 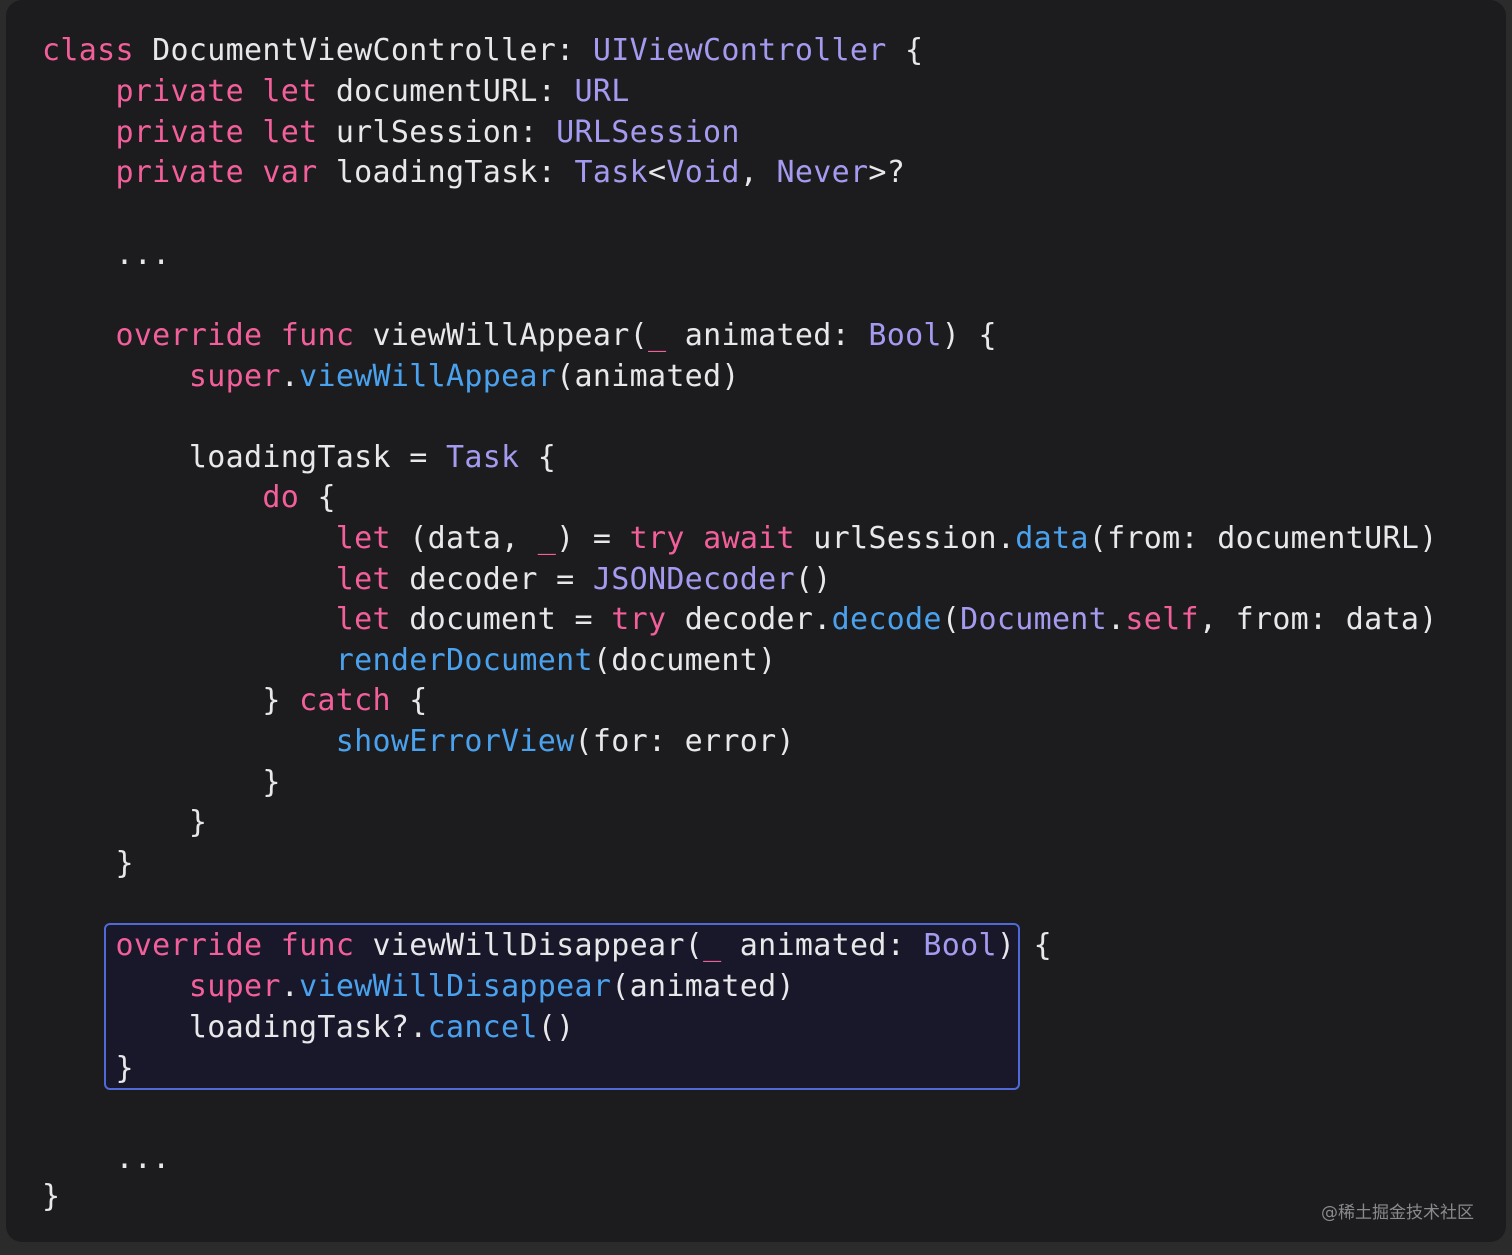 What do you see at coordinates (703, 172) in the screenshot?
I see `code-token: Void` at bounding box center [703, 172].